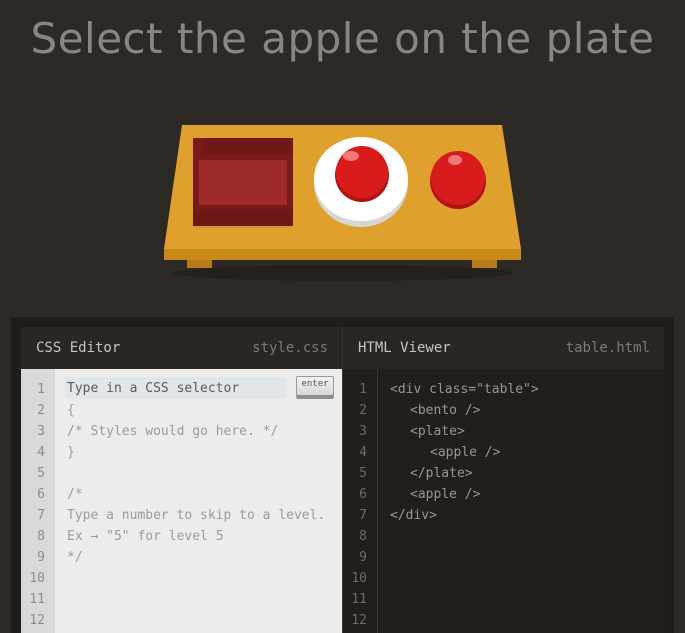 This screenshot has width=685, height=633. Describe the element at coordinates (465, 452) in the screenshot. I see `html-line-apple-on-plate: <apple />` at that location.